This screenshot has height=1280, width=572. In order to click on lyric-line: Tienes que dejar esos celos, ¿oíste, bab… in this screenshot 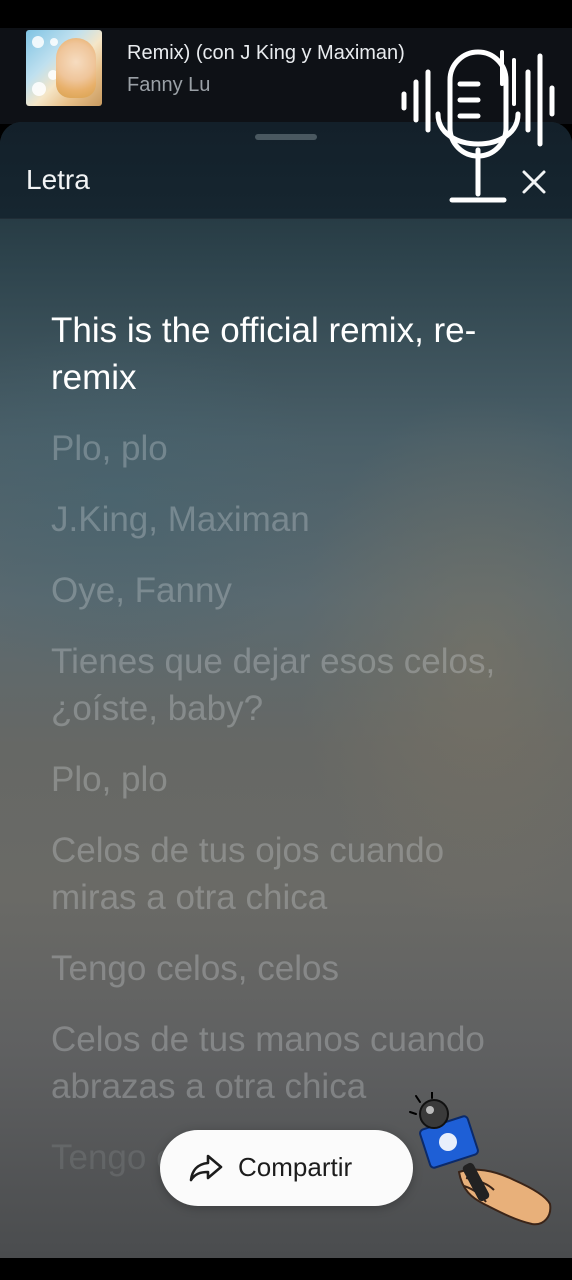, I will do `click(286, 685)`.